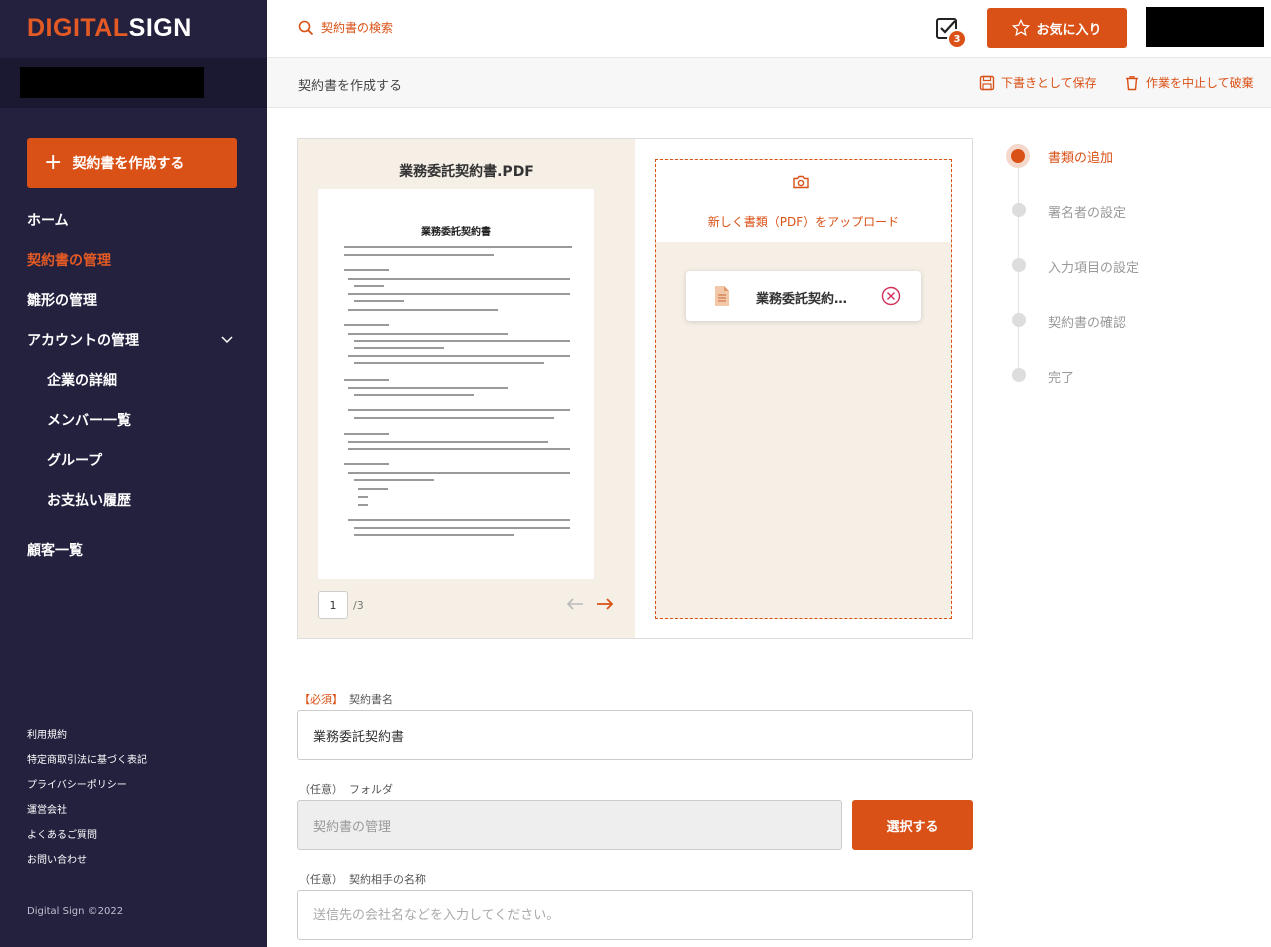  Describe the element at coordinates (75, 911) in the screenshot. I see `copyright: Digital Sign ©2022` at that location.